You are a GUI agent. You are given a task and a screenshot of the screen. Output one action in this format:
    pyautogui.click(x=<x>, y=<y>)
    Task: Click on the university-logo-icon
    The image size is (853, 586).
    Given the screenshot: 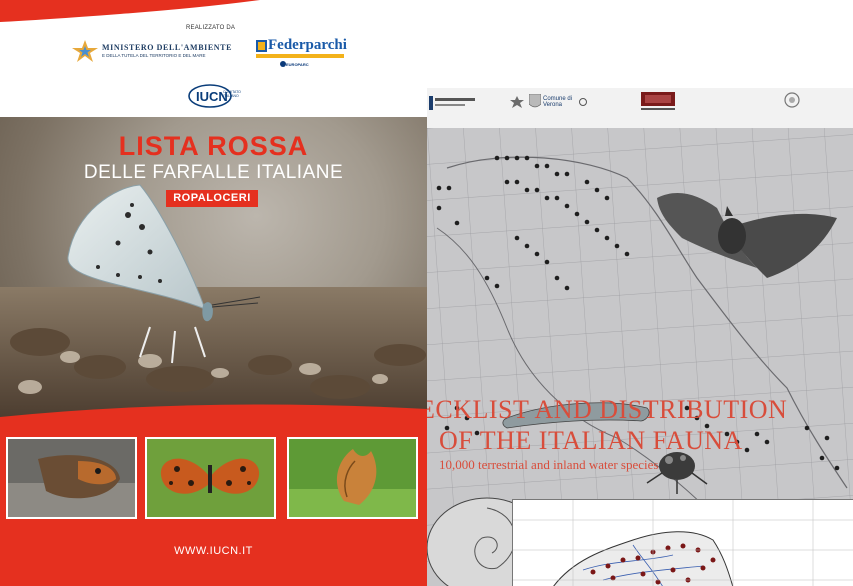 What is the action you would take?
    pyautogui.click(x=658, y=101)
    